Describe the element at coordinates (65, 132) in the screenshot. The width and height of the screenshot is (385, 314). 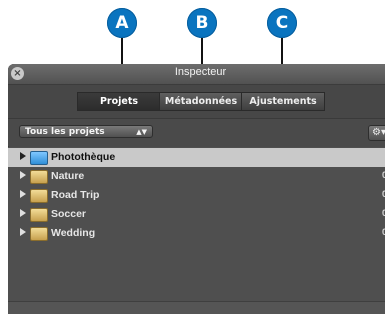
I see `dropdown-value: Tous les projets` at that location.